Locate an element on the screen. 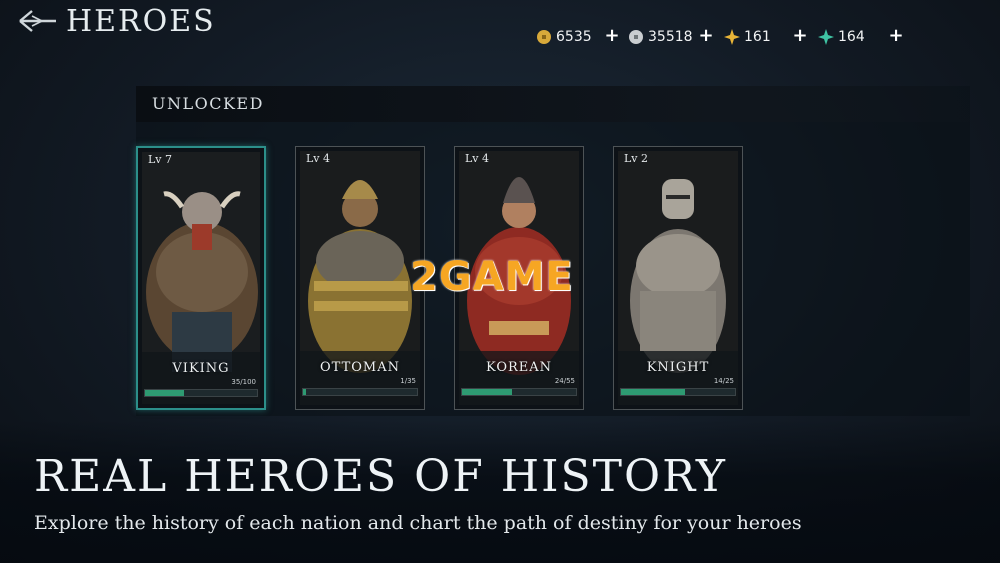 This screenshot has height=563, width=1000. promo-headline: REAL HEROES OF HISTORY is located at coordinates (380, 476).